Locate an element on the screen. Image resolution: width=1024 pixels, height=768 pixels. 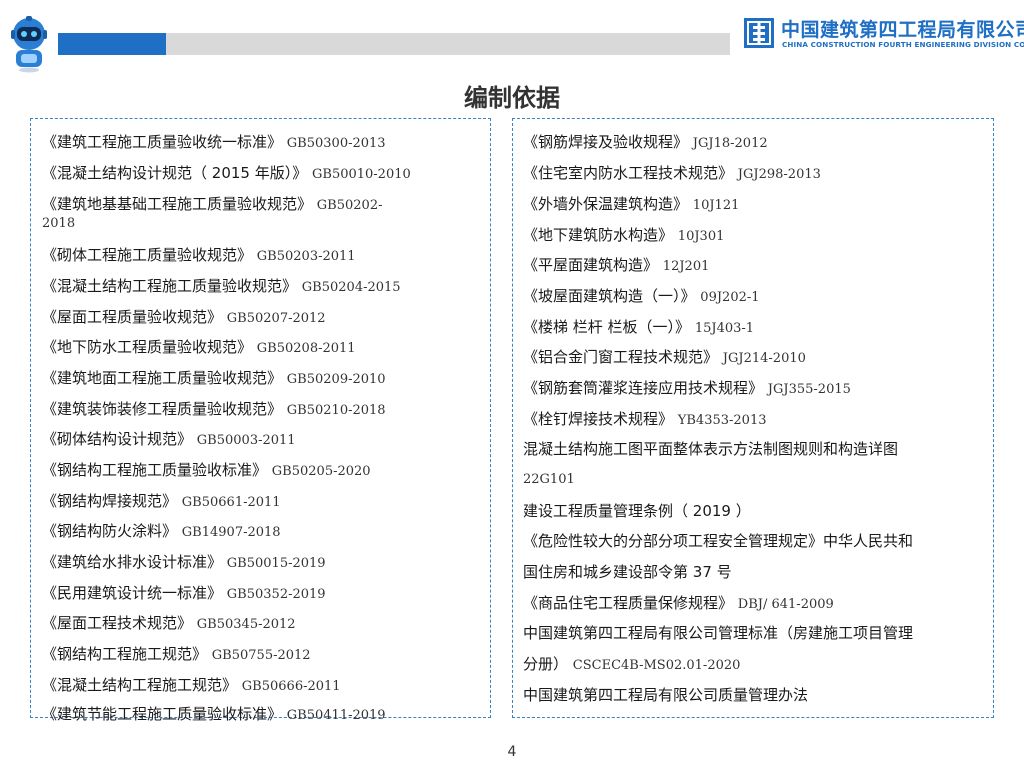
reference-item: 《钢结构防火涂料》 GB14907-2018 is located at coordinates (161, 531).